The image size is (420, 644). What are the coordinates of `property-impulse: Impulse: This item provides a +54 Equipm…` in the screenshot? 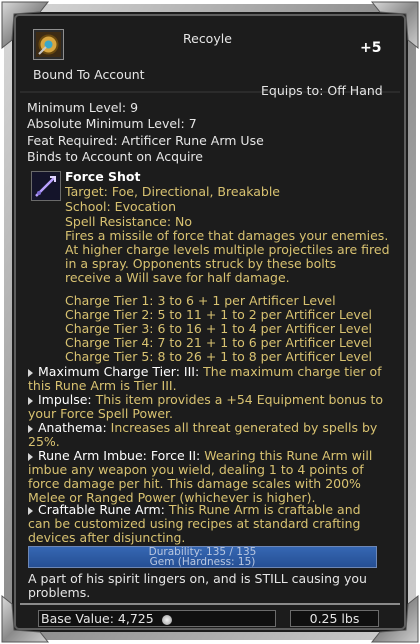 It's located at (205, 407).